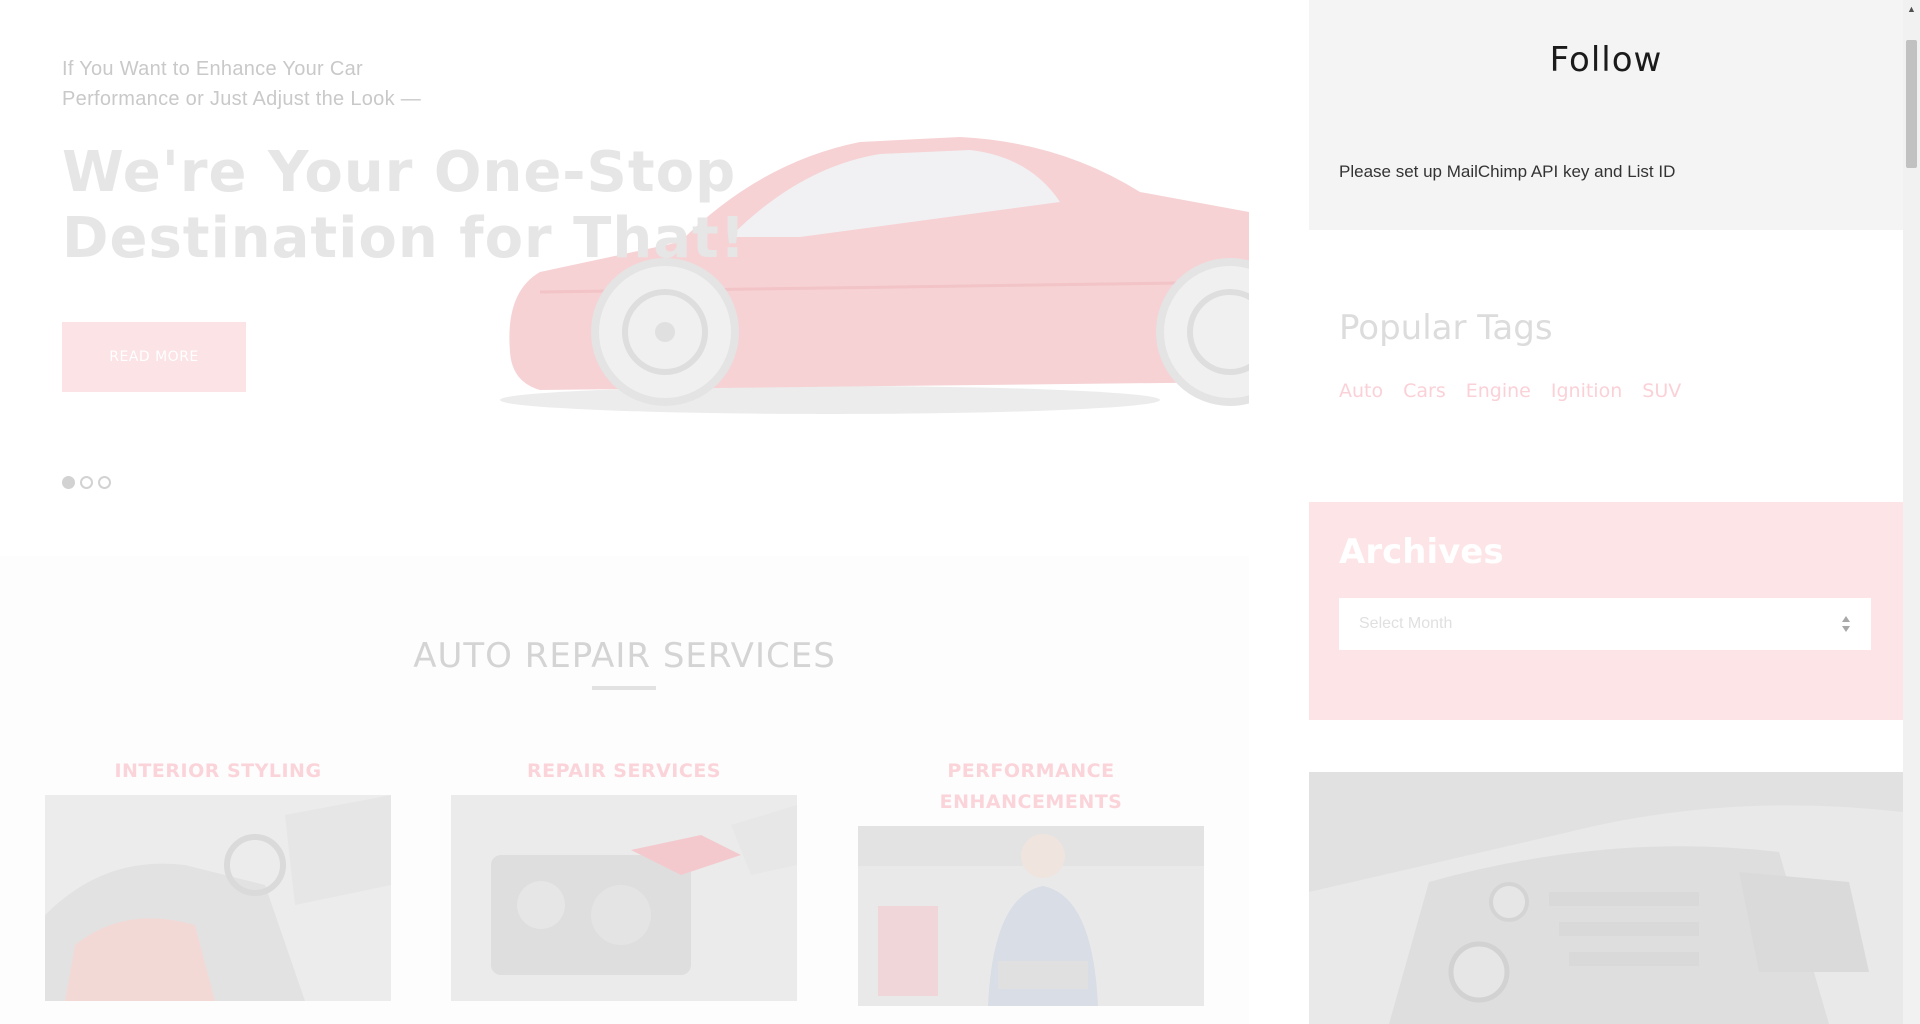 The height and width of the screenshot is (1024, 1920). Describe the element at coordinates (1446, 328) in the screenshot. I see `tags-title: Popular Tags` at that location.